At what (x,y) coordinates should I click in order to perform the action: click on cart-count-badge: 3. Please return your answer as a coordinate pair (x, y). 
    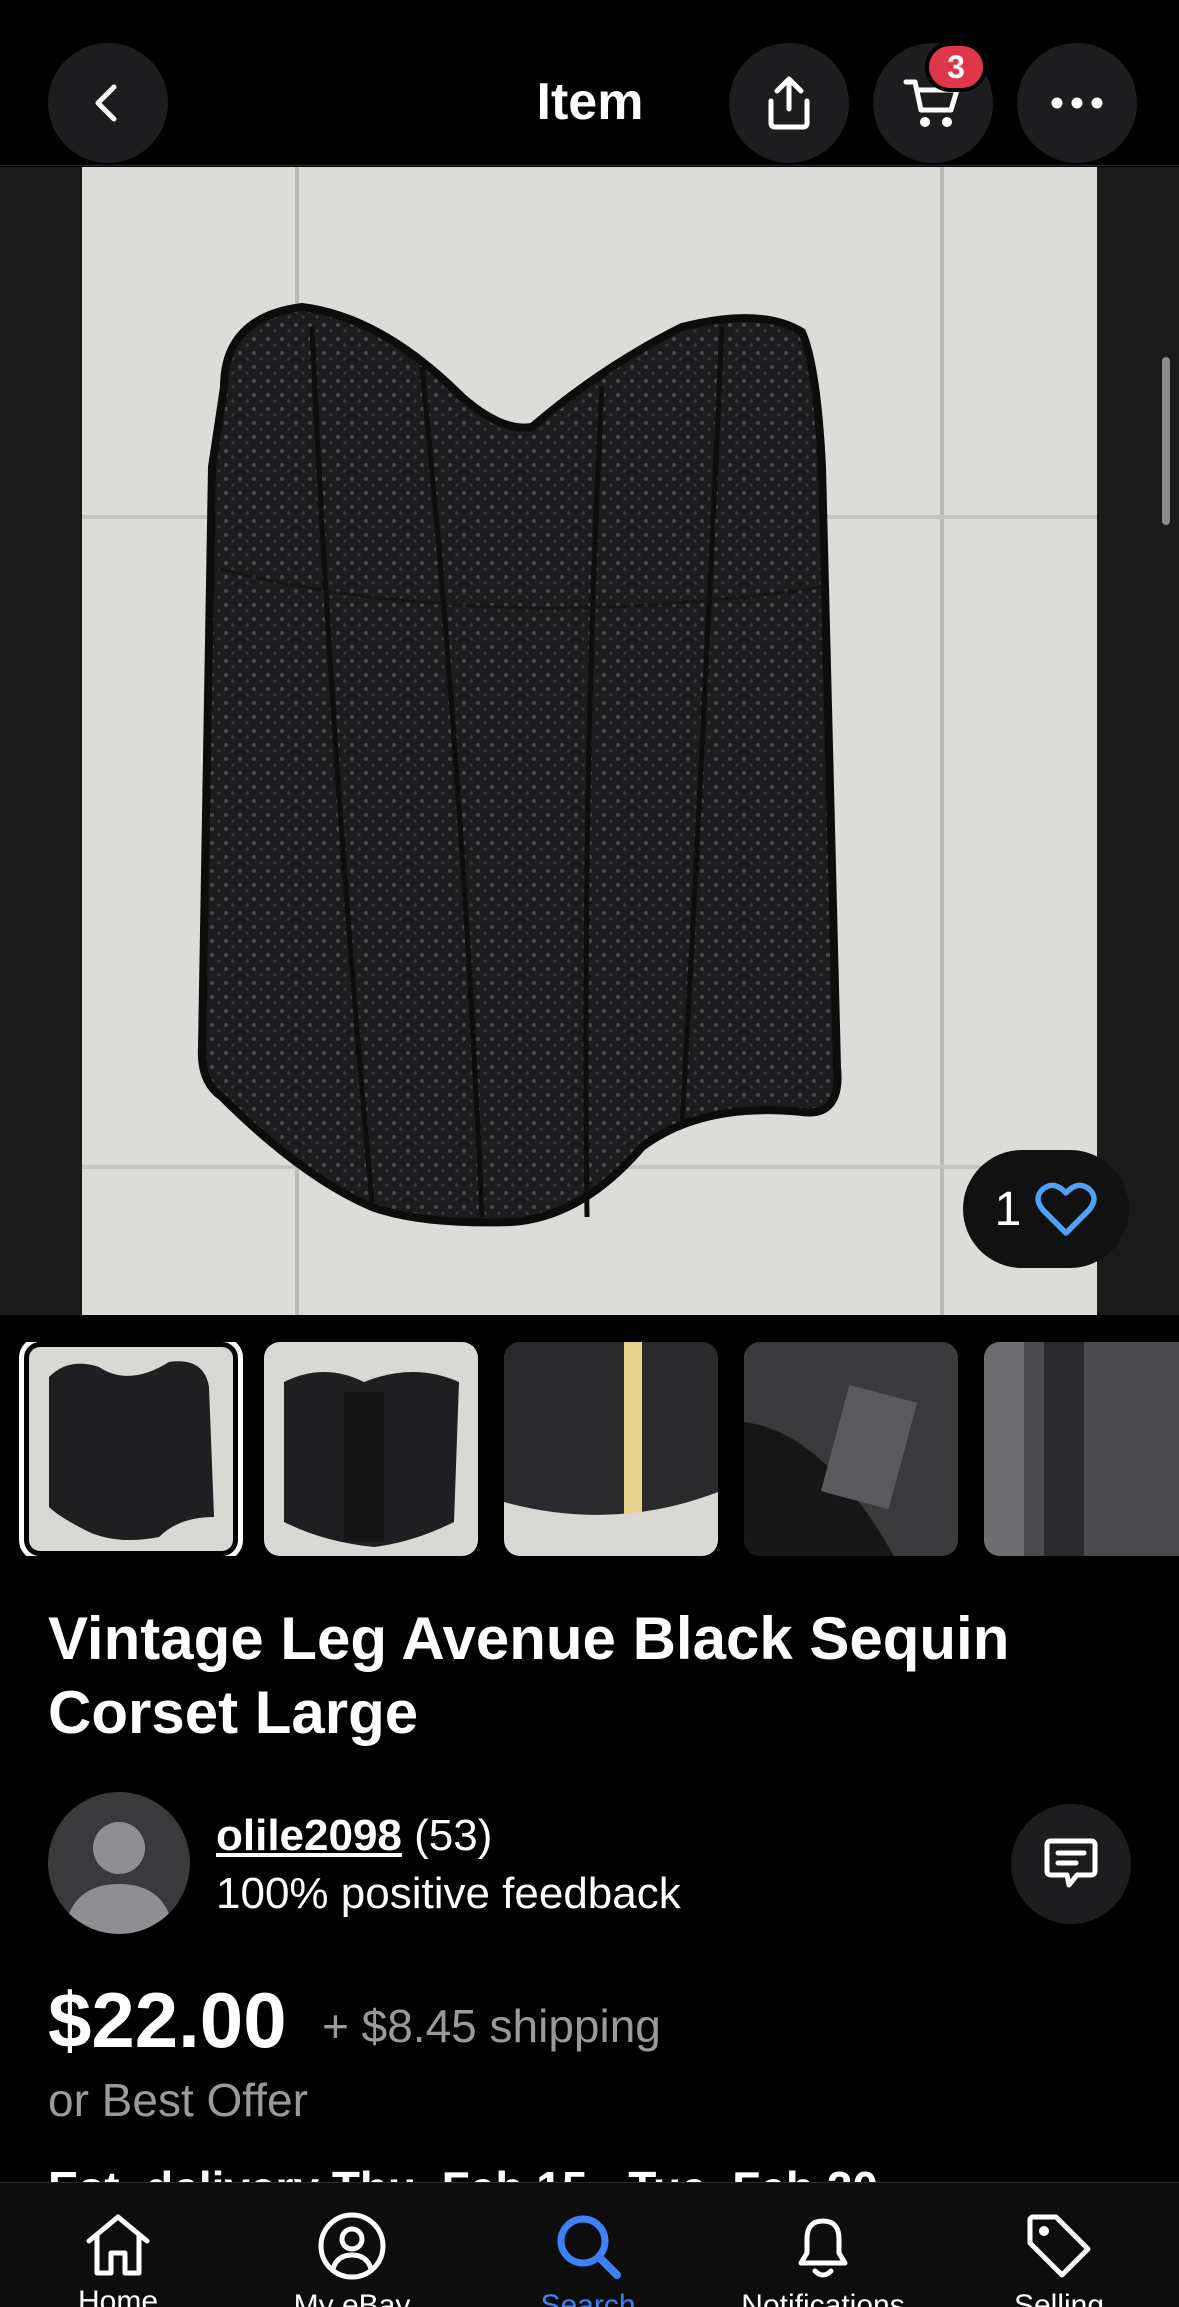
    Looking at the image, I should click on (956, 67).